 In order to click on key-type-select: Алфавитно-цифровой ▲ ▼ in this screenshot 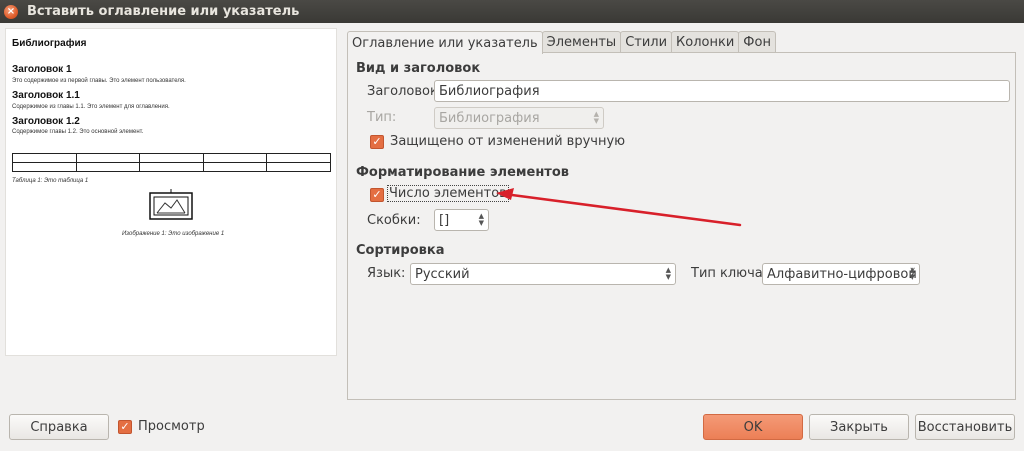, I will do `click(841, 274)`.